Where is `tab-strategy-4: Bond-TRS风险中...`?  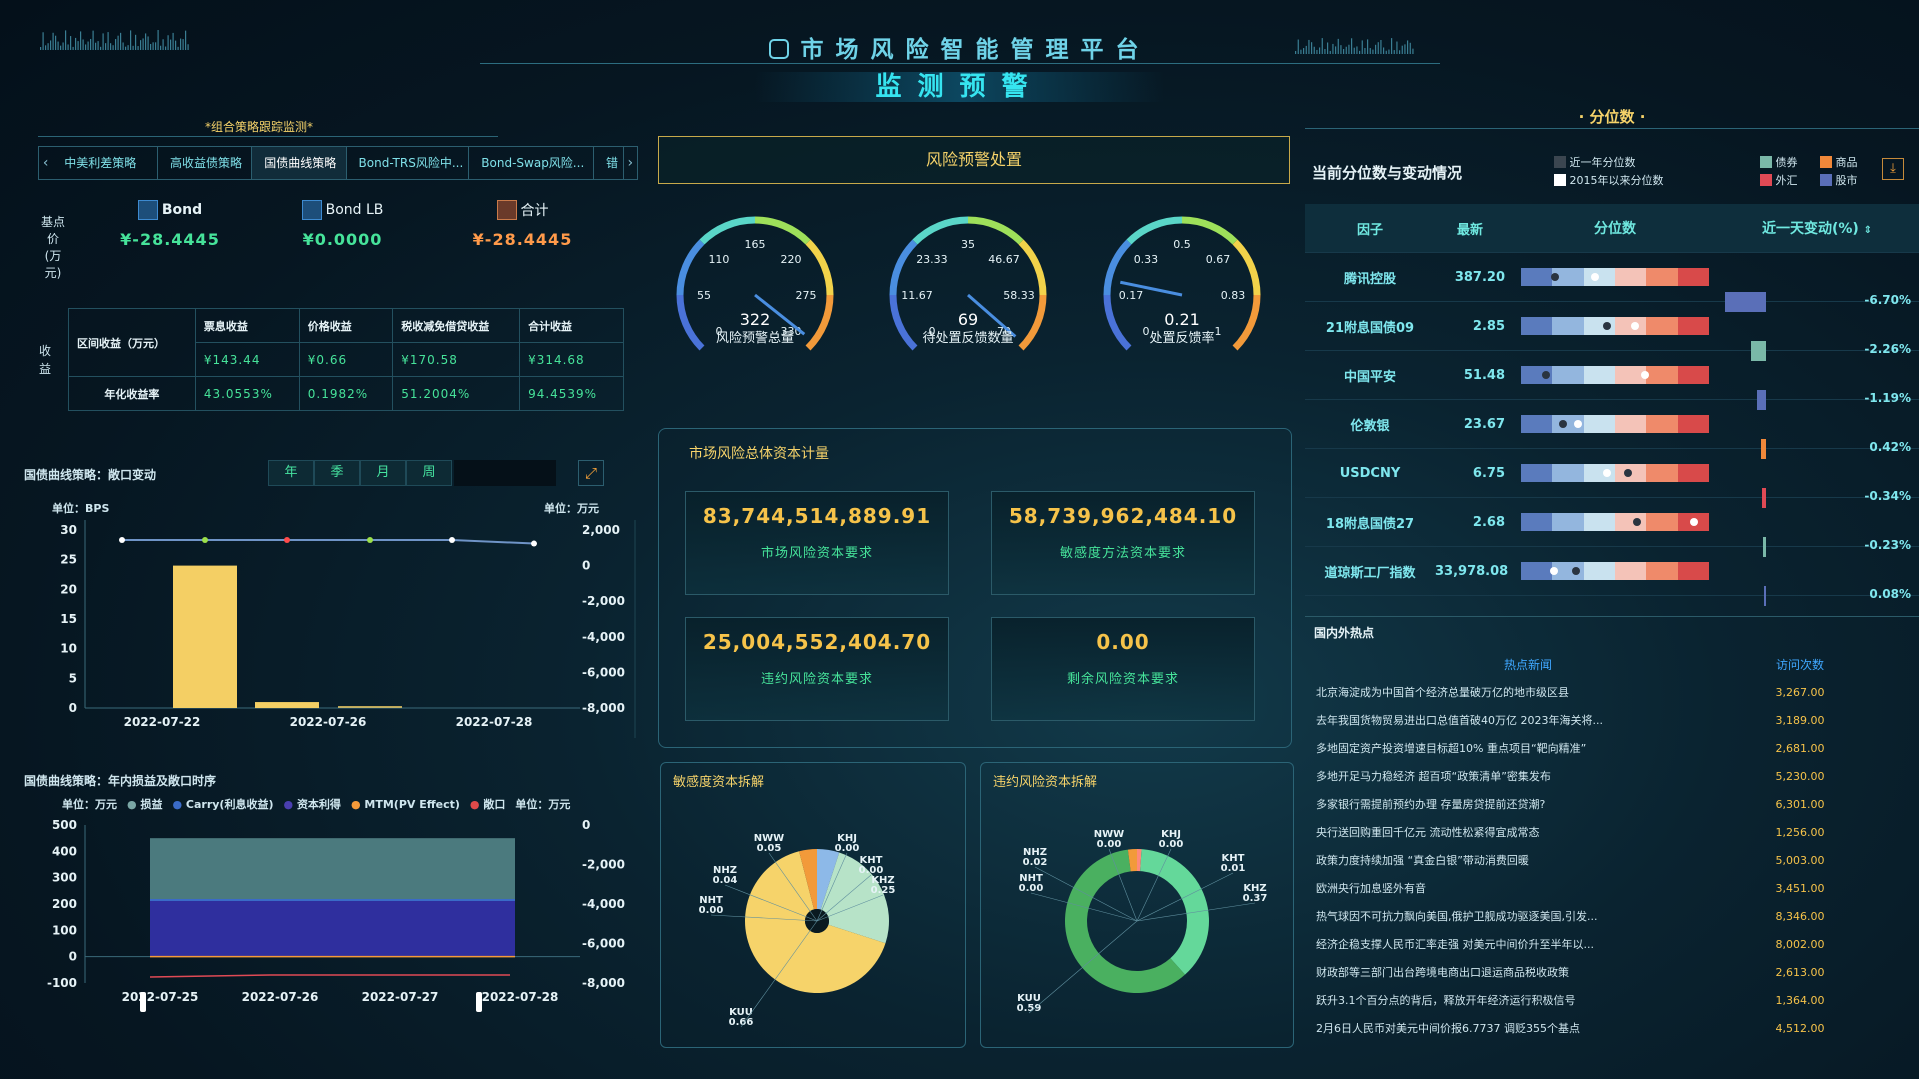
tab-strategy-4: Bond-TRS风险中... is located at coordinates (408, 163).